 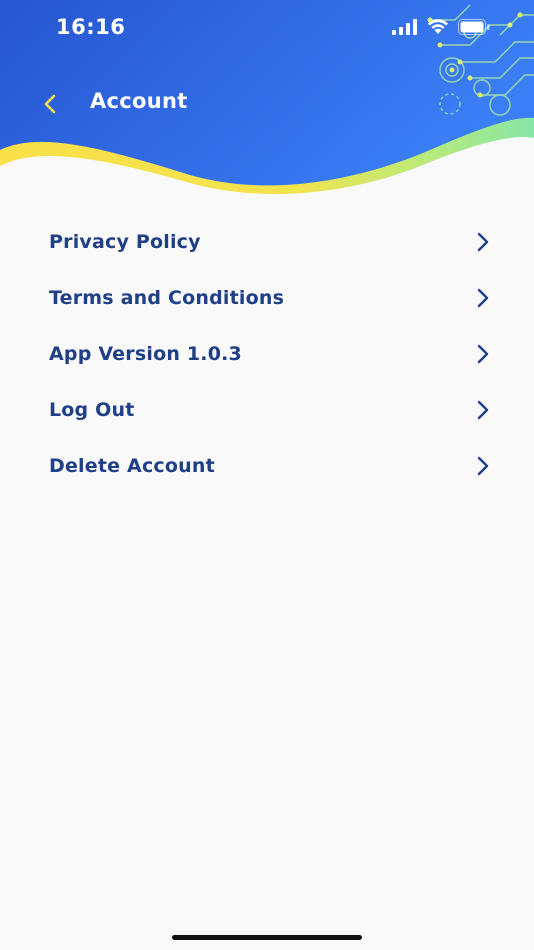 I want to click on status-time: 16:16, so click(x=91, y=27).